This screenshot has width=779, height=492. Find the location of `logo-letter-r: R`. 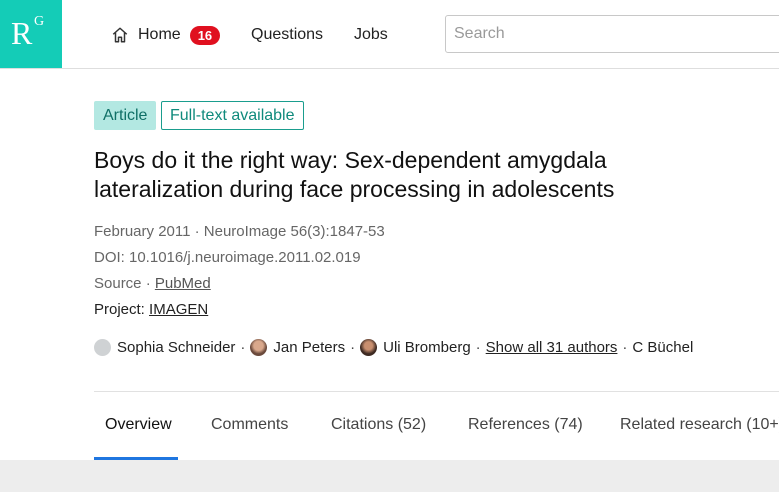

logo-letter-r: R is located at coordinates (22, 33).